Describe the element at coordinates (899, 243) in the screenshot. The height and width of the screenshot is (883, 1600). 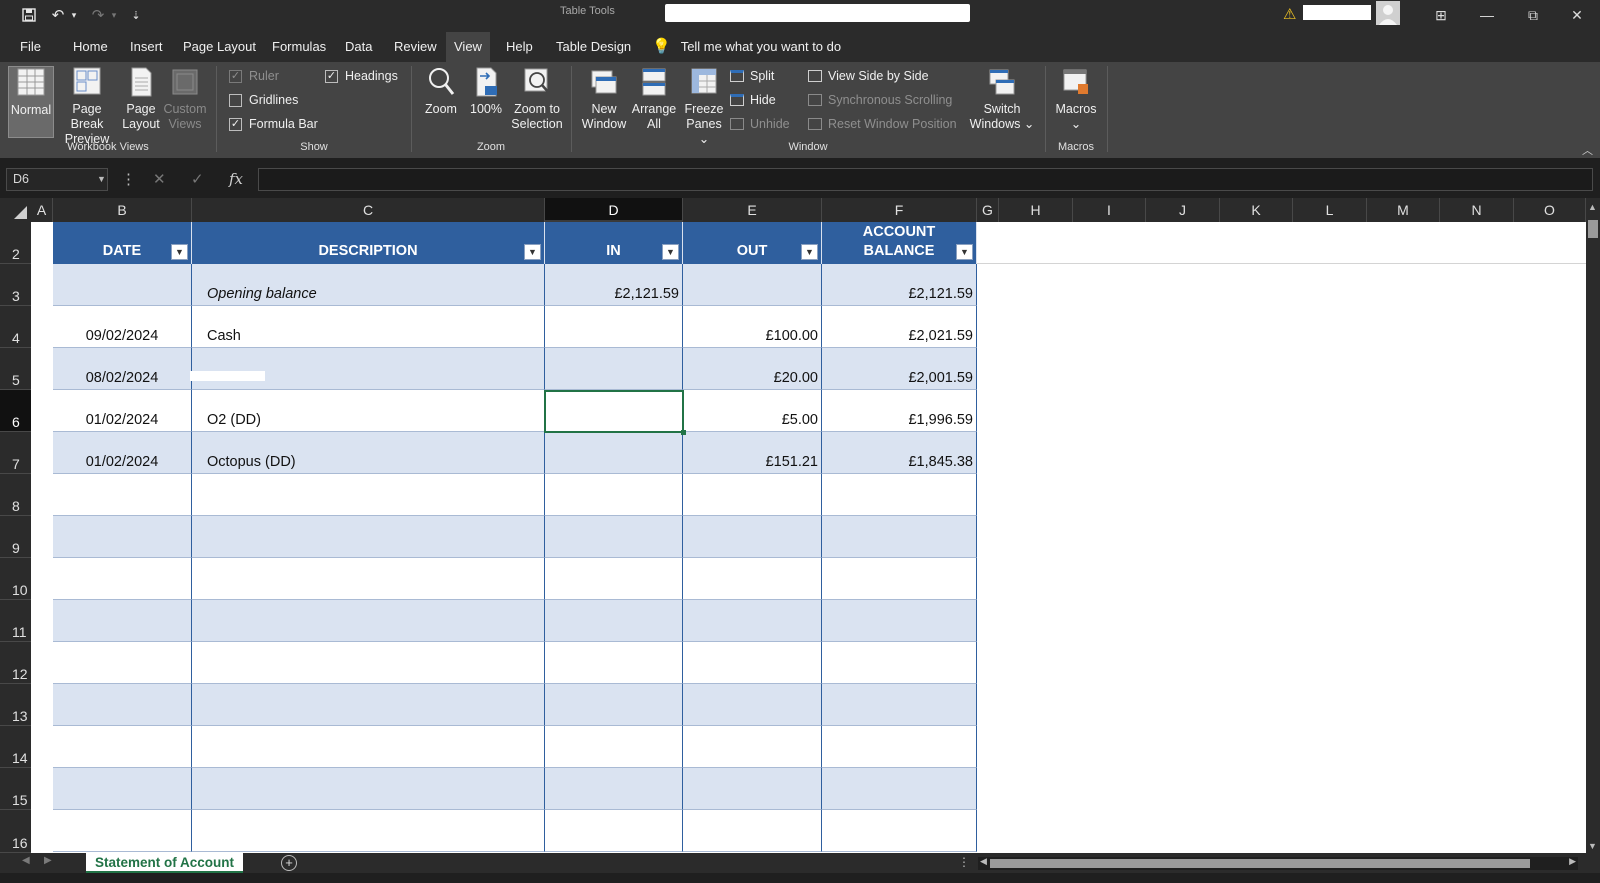
I see `header-account-balance: ACCOUNT BALANCE ▼` at that location.